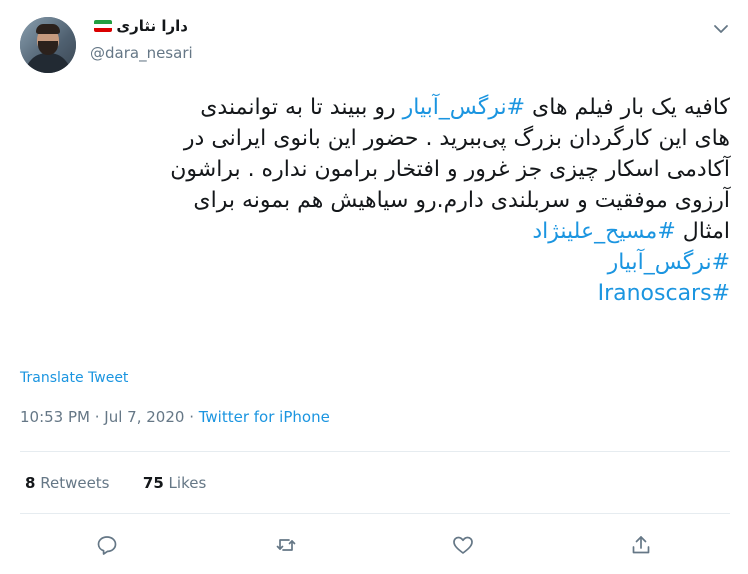 This screenshot has height=574, width=748. Describe the element at coordinates (144, 417) in the screenshot. I see `tweet-date: Jul 7, 2020` at that location.